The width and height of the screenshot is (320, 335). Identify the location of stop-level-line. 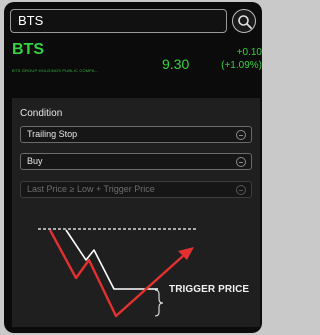
(111, 259).